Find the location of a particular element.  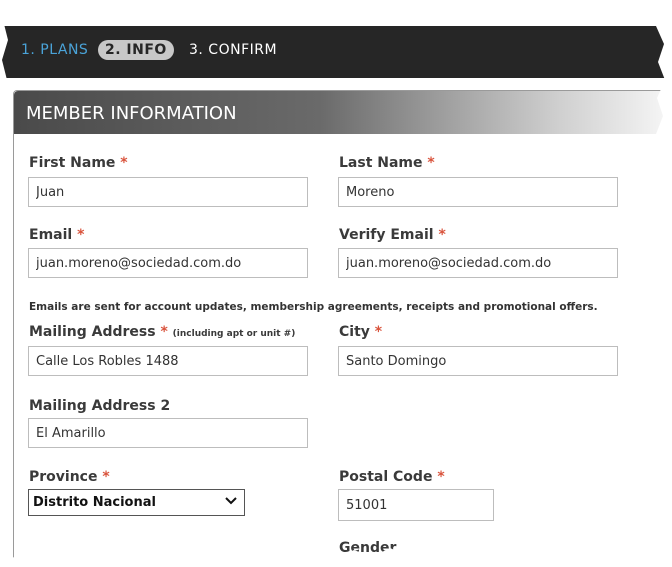

province-select: Distrito Nacional is located at coordinates (136, 502).